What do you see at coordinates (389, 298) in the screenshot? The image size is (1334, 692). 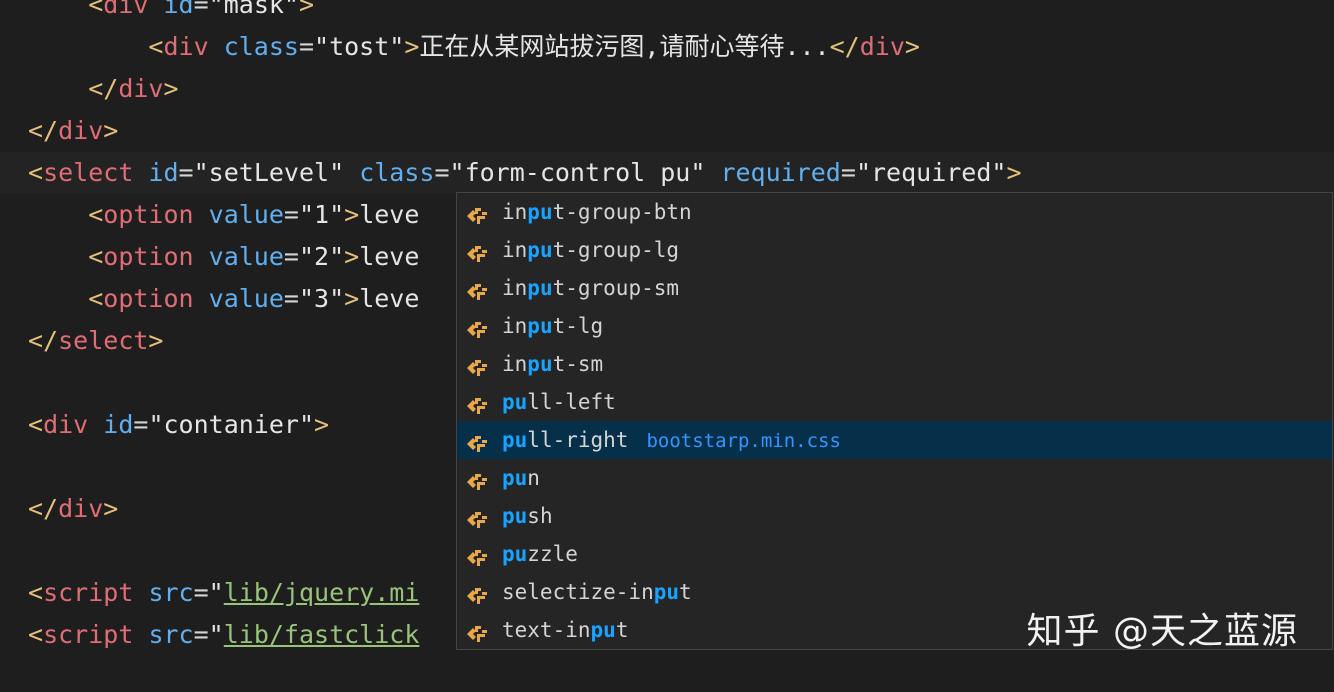 I see `code-token: leve` at bounding box center [389, 298].